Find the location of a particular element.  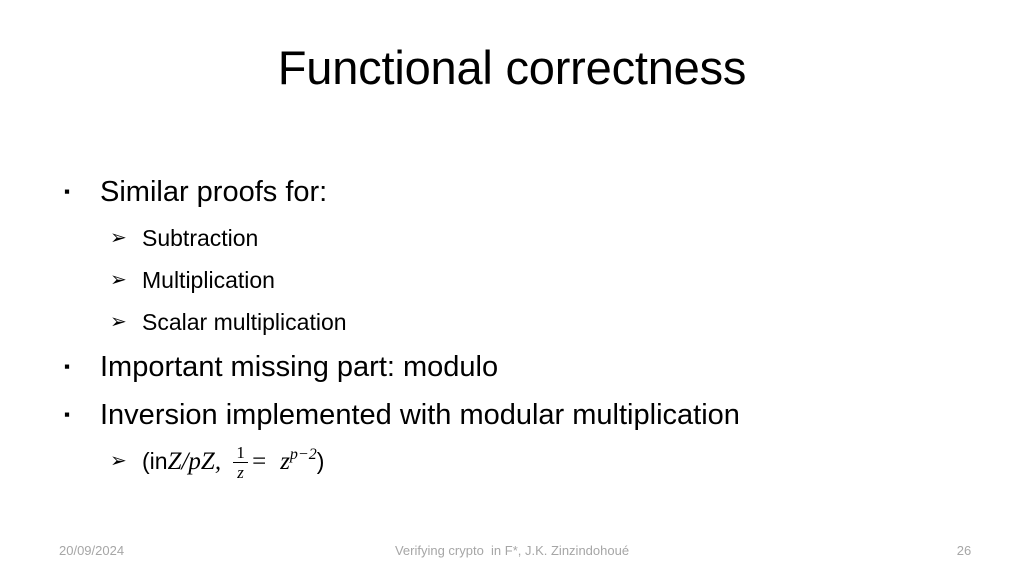

formula-base: z is located at coordinates (285, 461).